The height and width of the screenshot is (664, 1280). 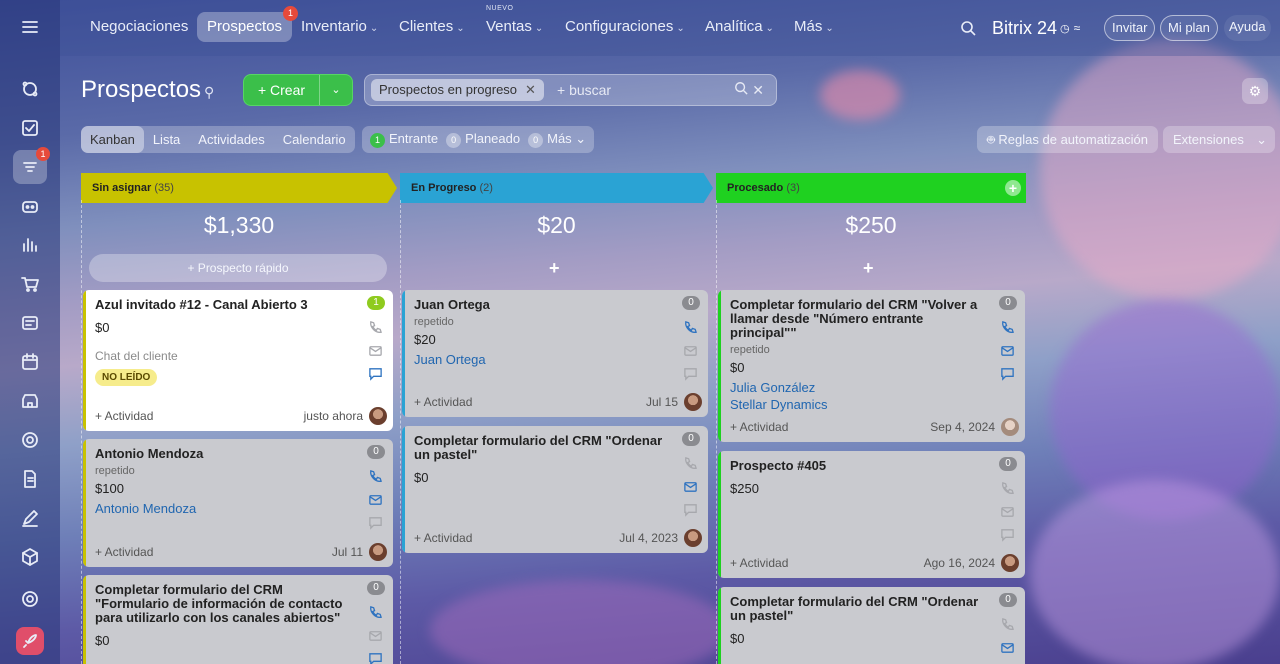 I want to click on crm-icon: 1, so click(x=31, y=165).